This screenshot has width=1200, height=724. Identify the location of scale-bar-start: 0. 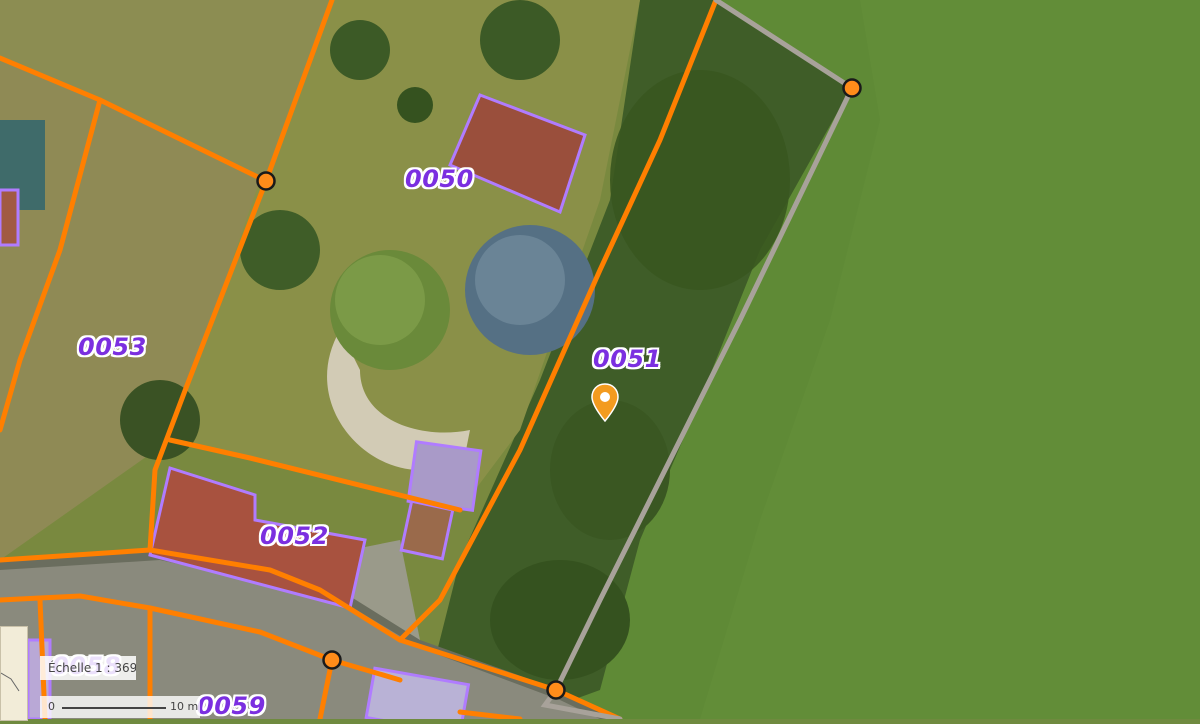
(51, 706).